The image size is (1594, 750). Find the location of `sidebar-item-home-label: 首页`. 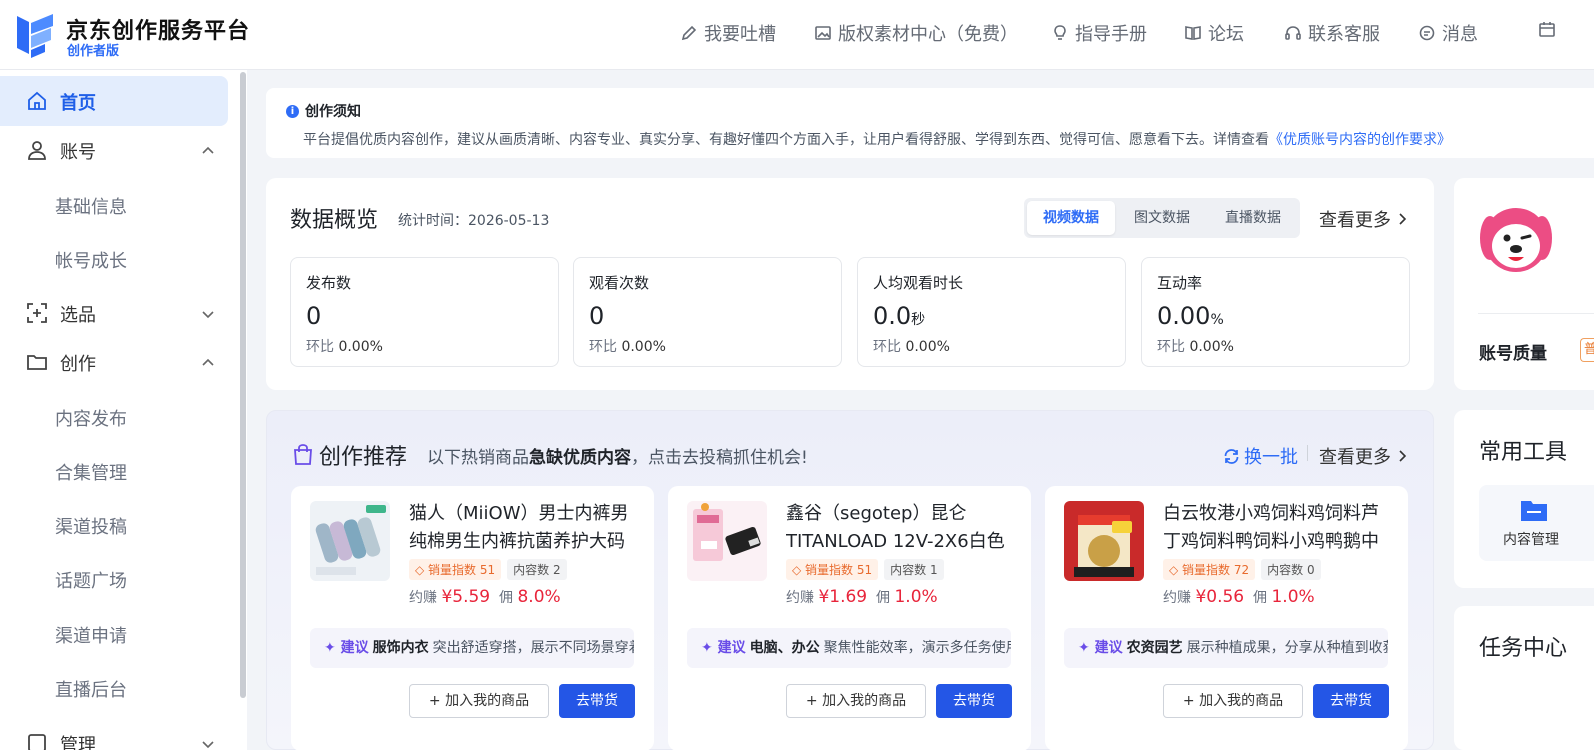

sidebar-item-home-label: 首页 is located at coordinates (78, 103).